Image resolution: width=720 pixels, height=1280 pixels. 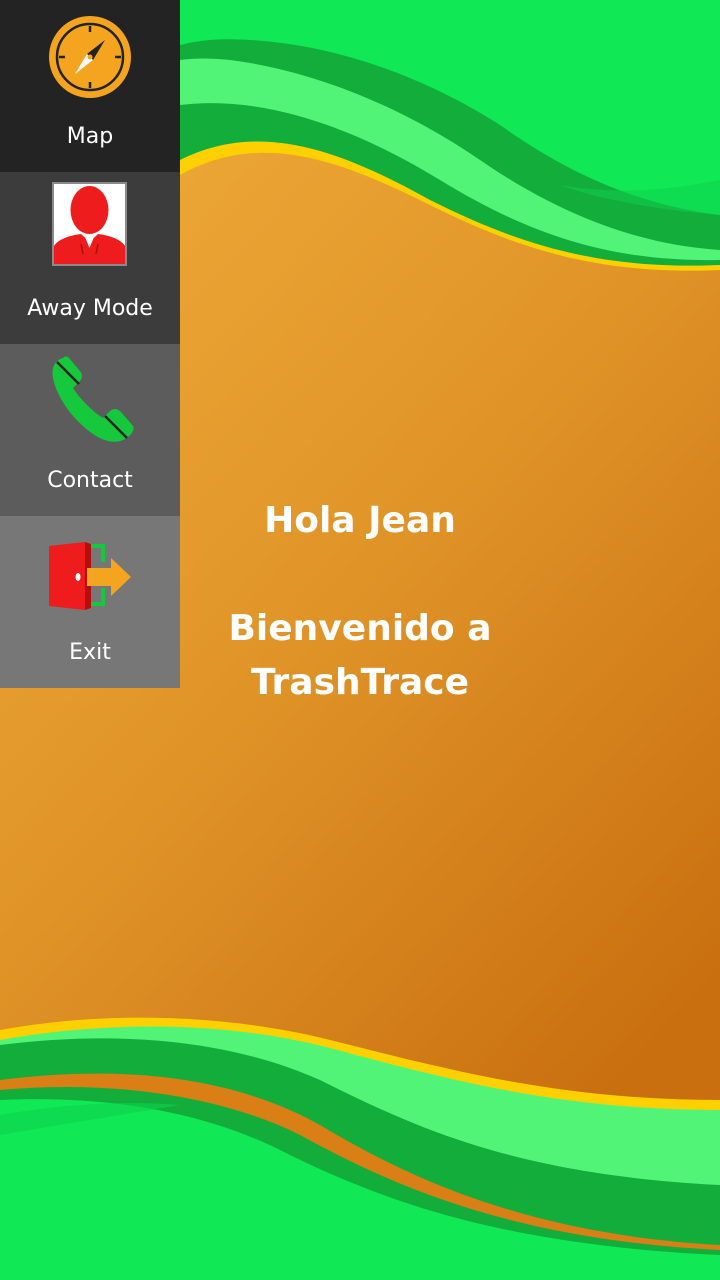 I want to click on menu-item-exit: Exit, so click(x=90, y=602).